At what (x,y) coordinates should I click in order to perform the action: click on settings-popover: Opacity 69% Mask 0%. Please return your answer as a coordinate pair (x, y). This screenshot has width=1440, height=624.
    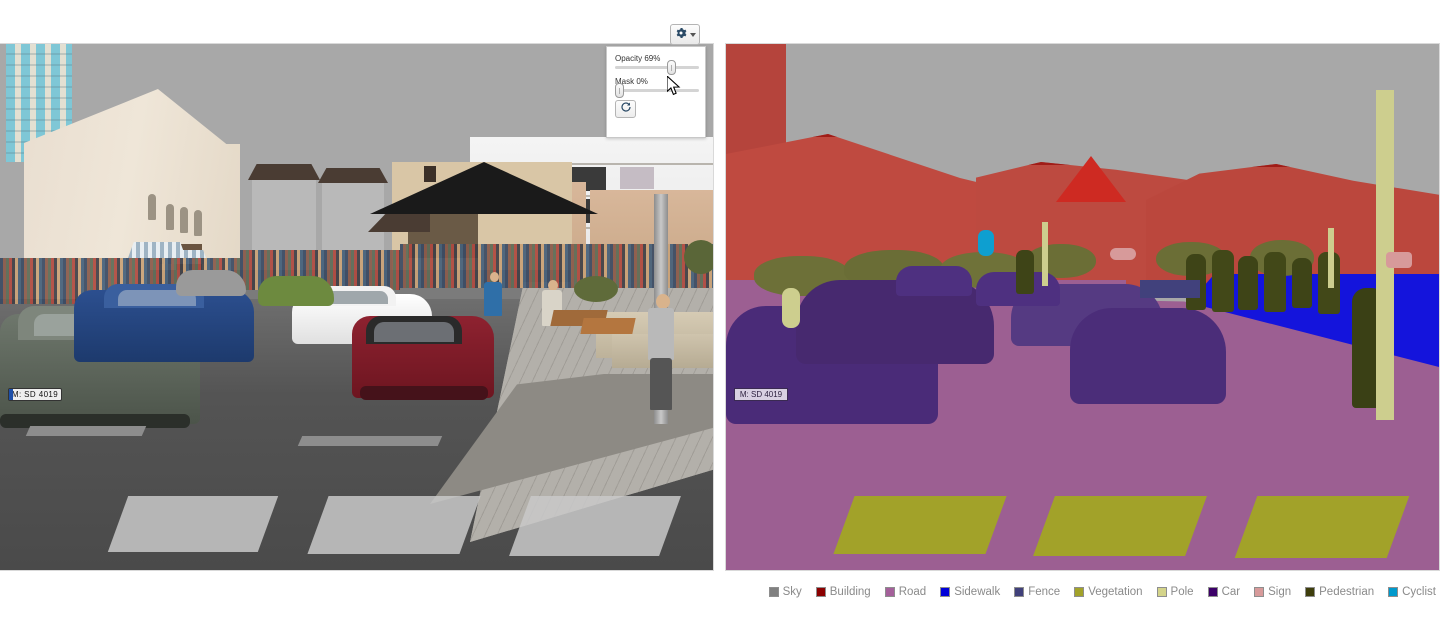
    Looking at the image, I should click on (656, 92).